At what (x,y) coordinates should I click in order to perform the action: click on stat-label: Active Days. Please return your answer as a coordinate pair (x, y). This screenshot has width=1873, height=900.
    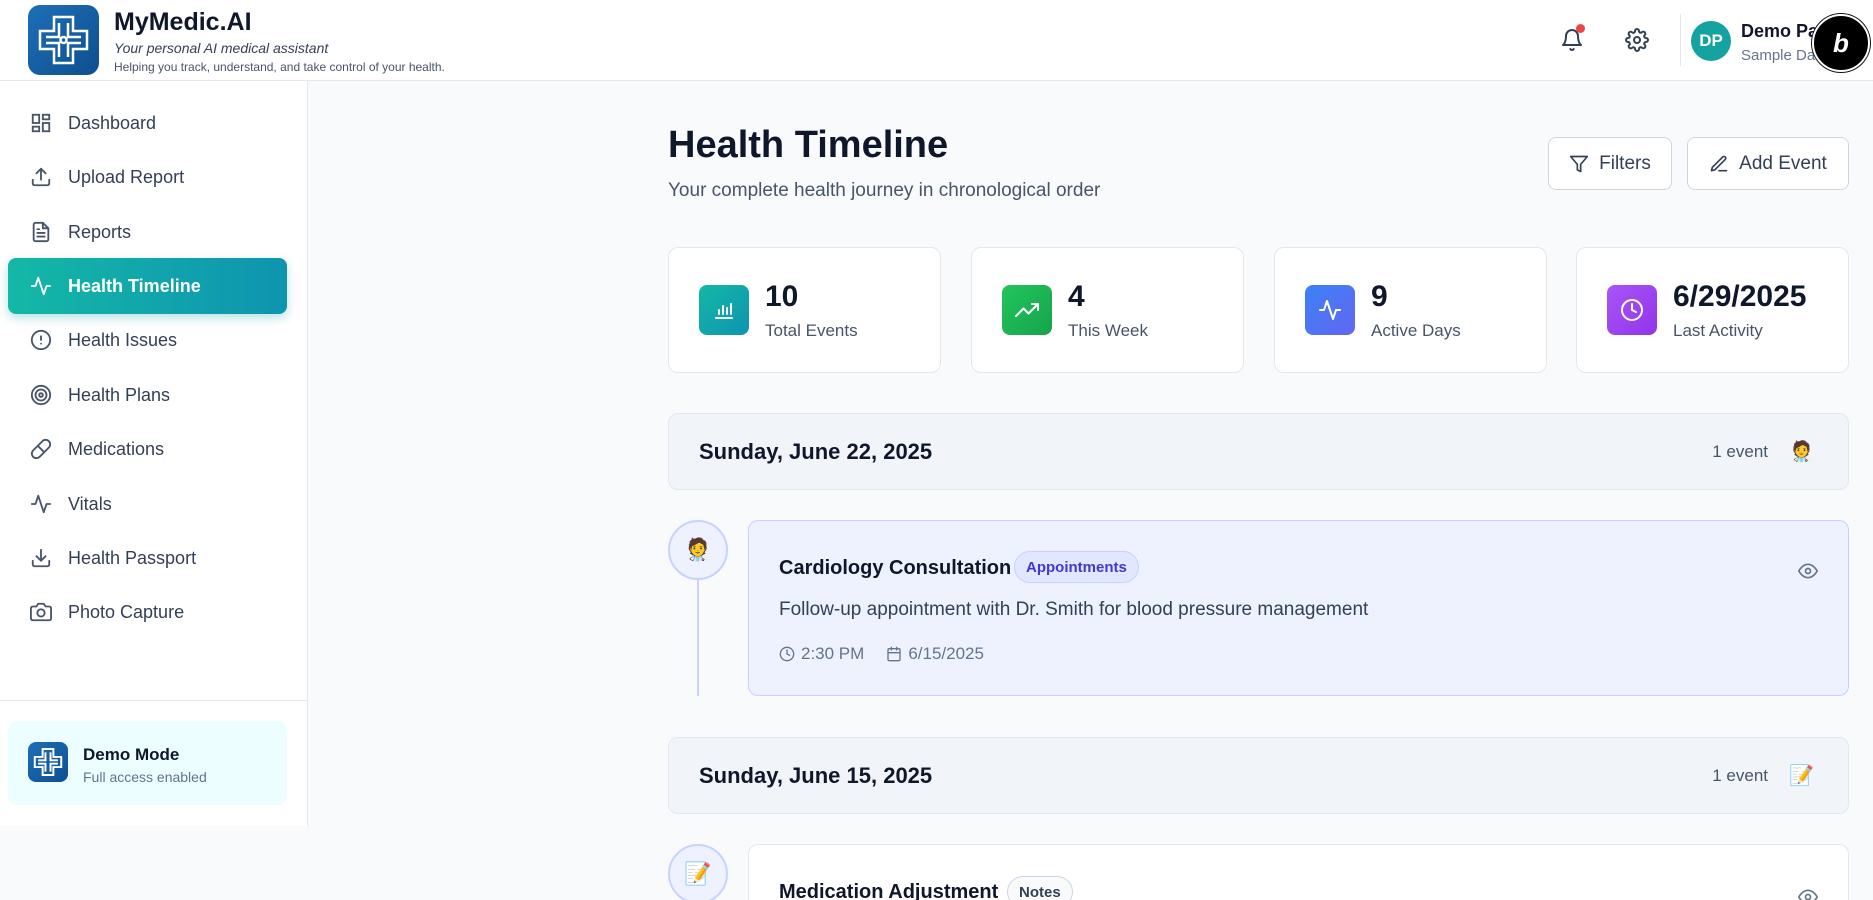
    Looking at the image, I should click on (1416, 330).